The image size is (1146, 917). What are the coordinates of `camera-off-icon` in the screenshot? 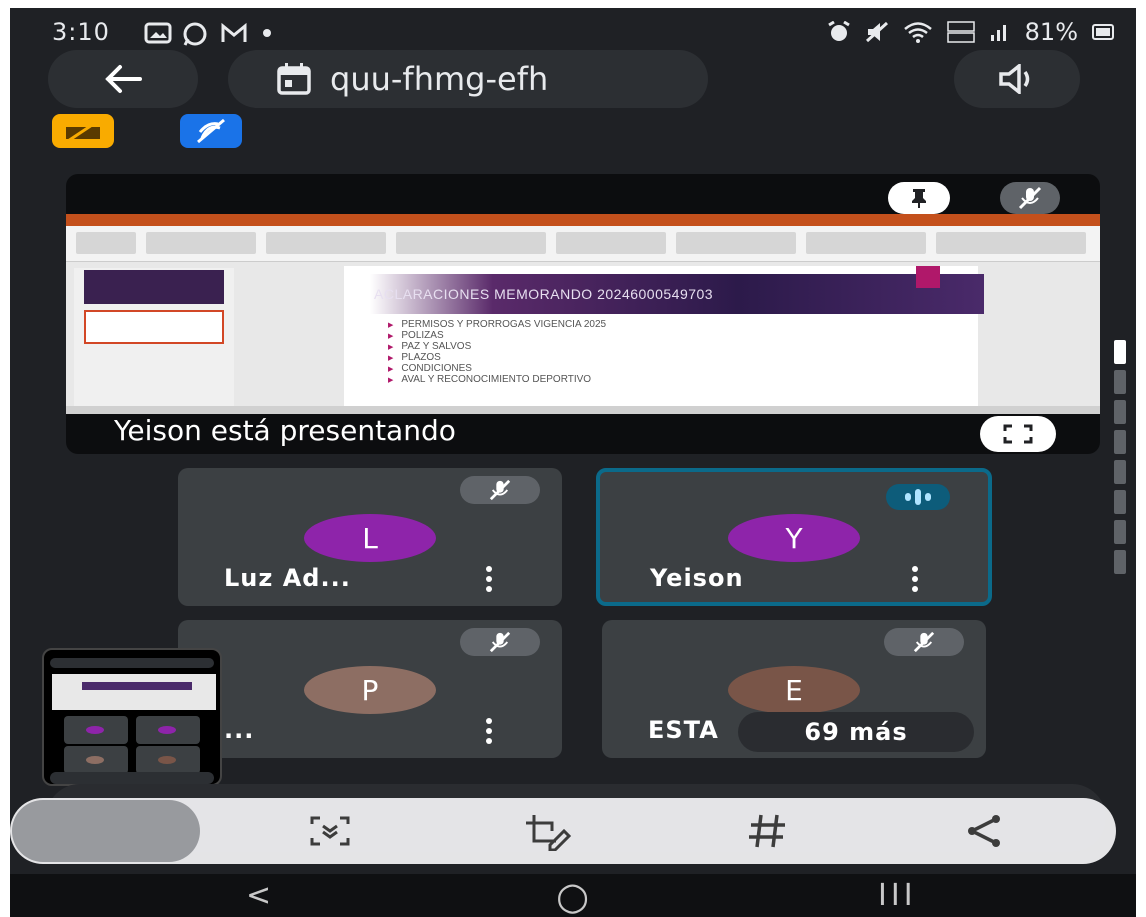 It's located at (83, 131).